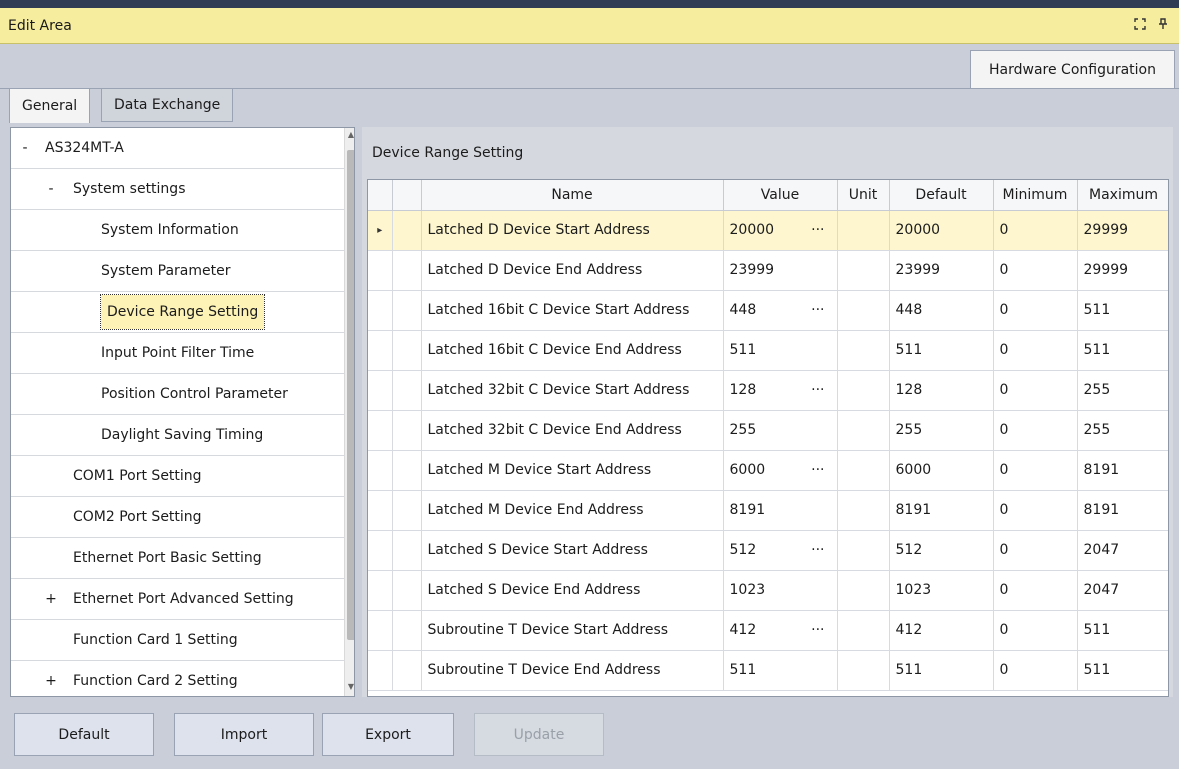 The height and width of the screenshot is (769, 1179). Describe the element at coordinates (177, 189) in the screenshot. I see `tree-item-system-settings: - System settings` at that location.